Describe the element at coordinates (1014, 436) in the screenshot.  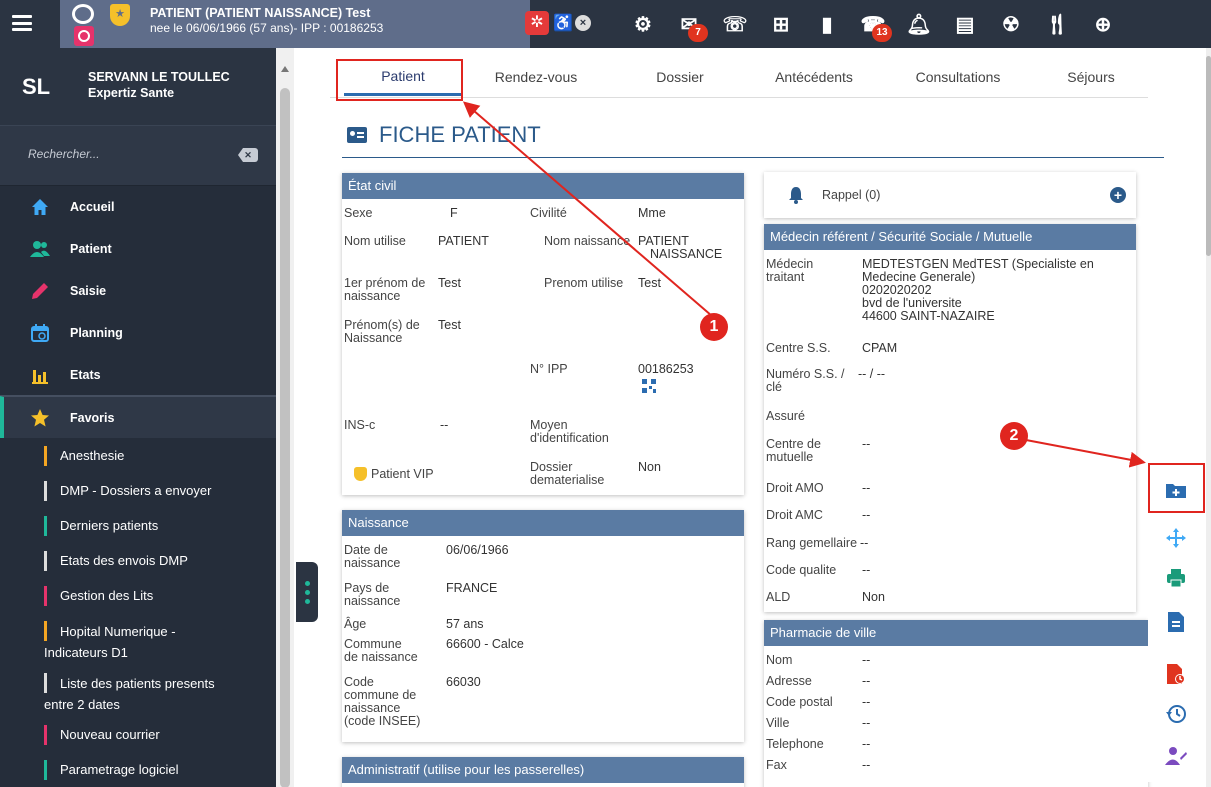
I see `annotation-marker-2: 2` at that location.